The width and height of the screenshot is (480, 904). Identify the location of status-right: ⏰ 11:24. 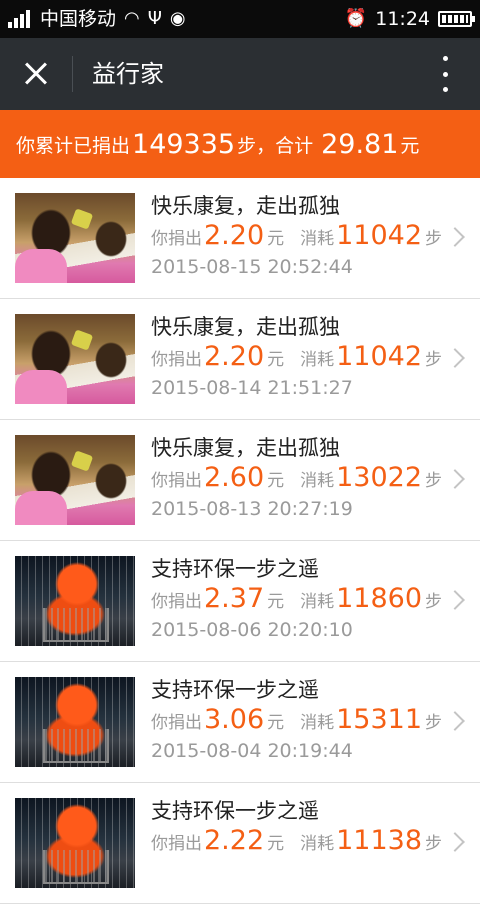
(406, 19).